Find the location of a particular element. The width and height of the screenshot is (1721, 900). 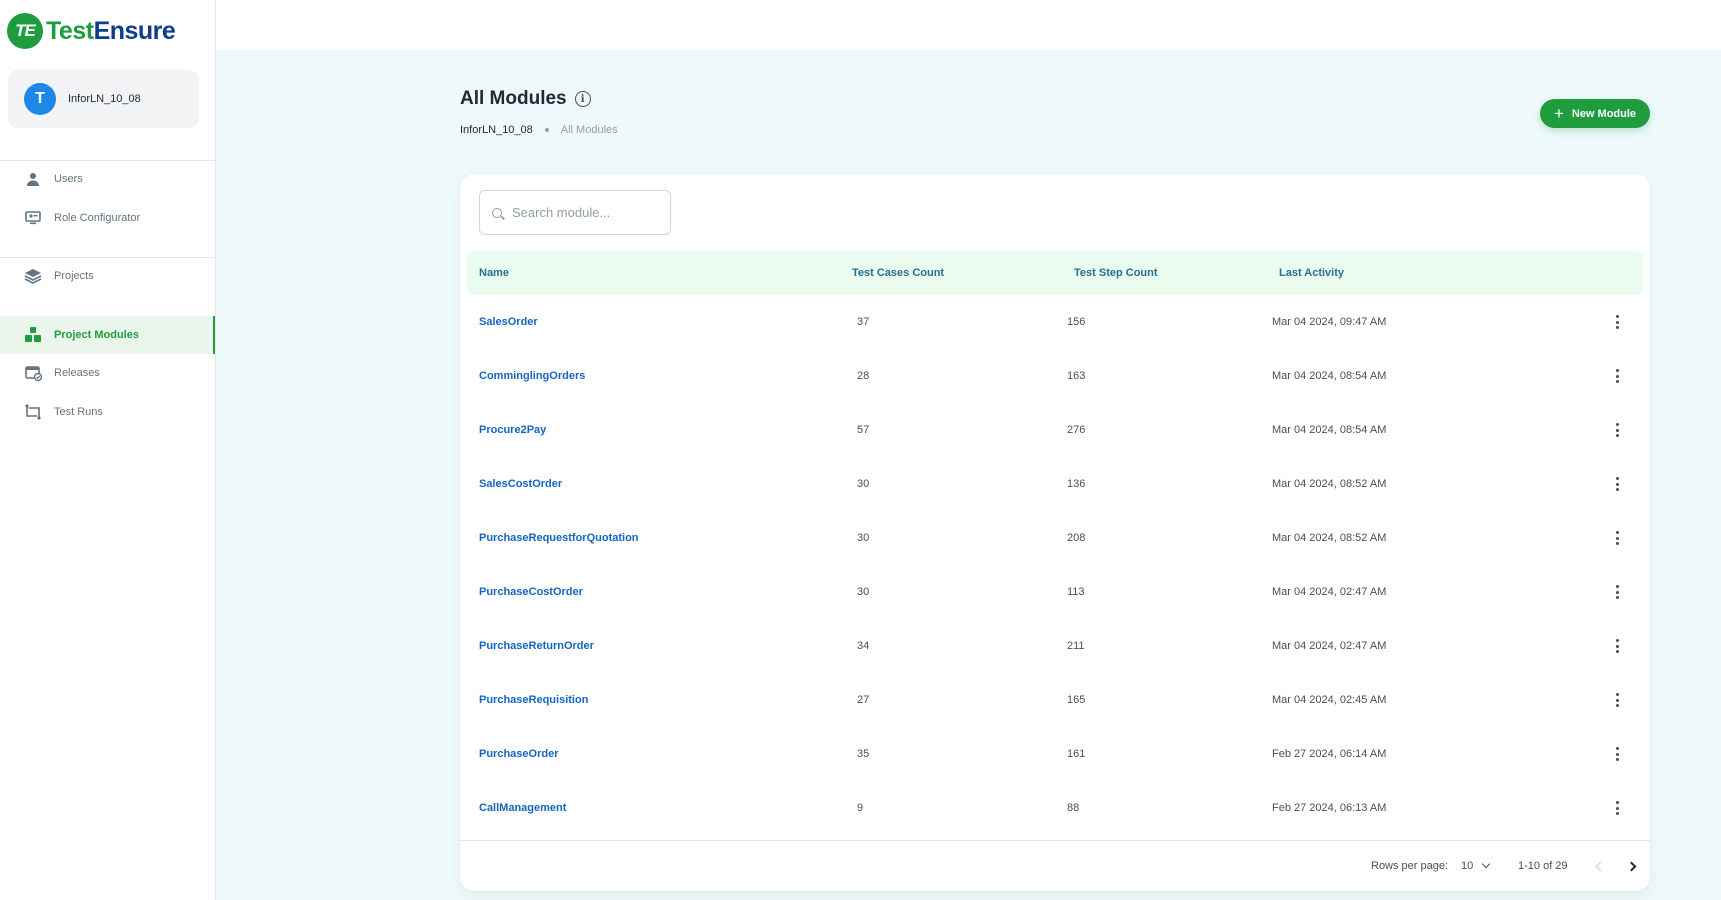

test-cases-count: 9 is located at coordinates (860, 808).